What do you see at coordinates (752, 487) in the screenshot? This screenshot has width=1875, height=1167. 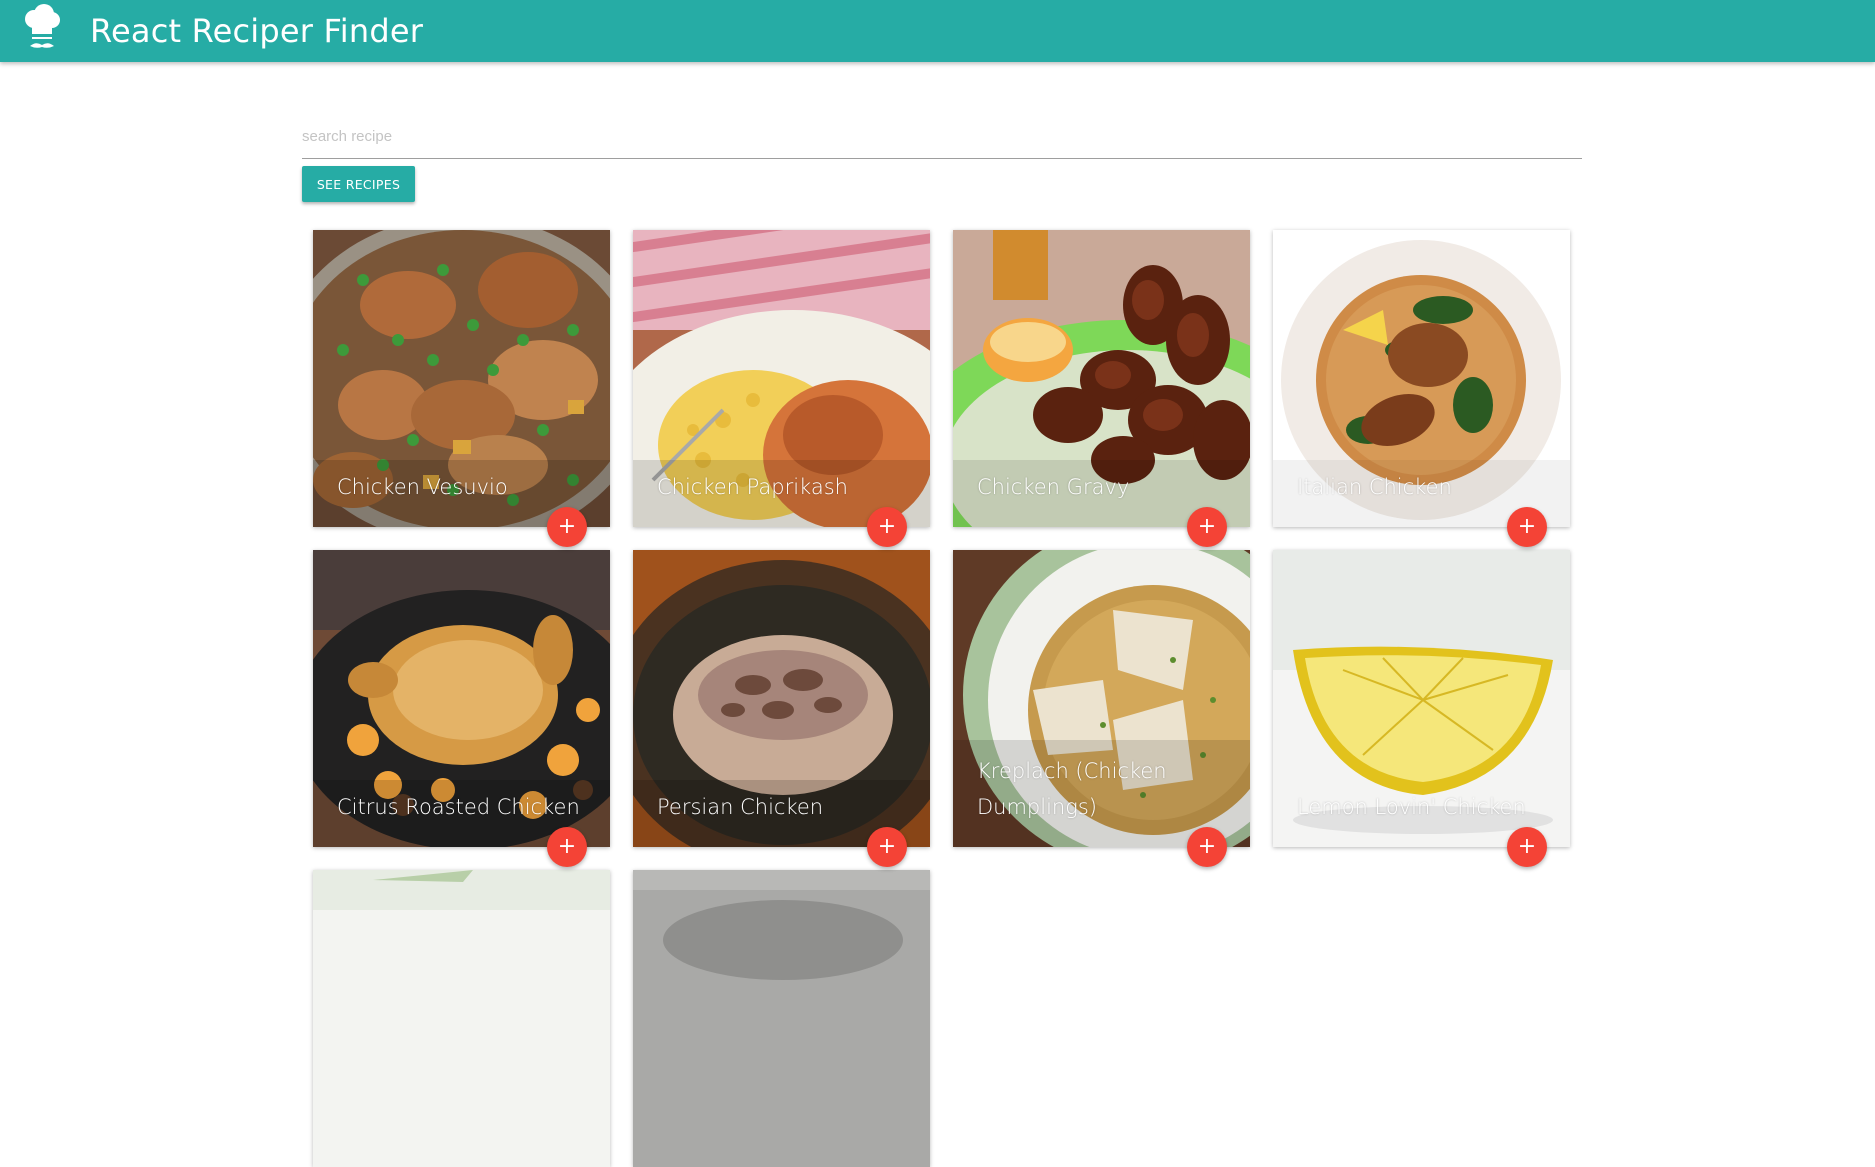 I see `recipe-title: Chicken Paprikash` at bounding box center [752, 487].